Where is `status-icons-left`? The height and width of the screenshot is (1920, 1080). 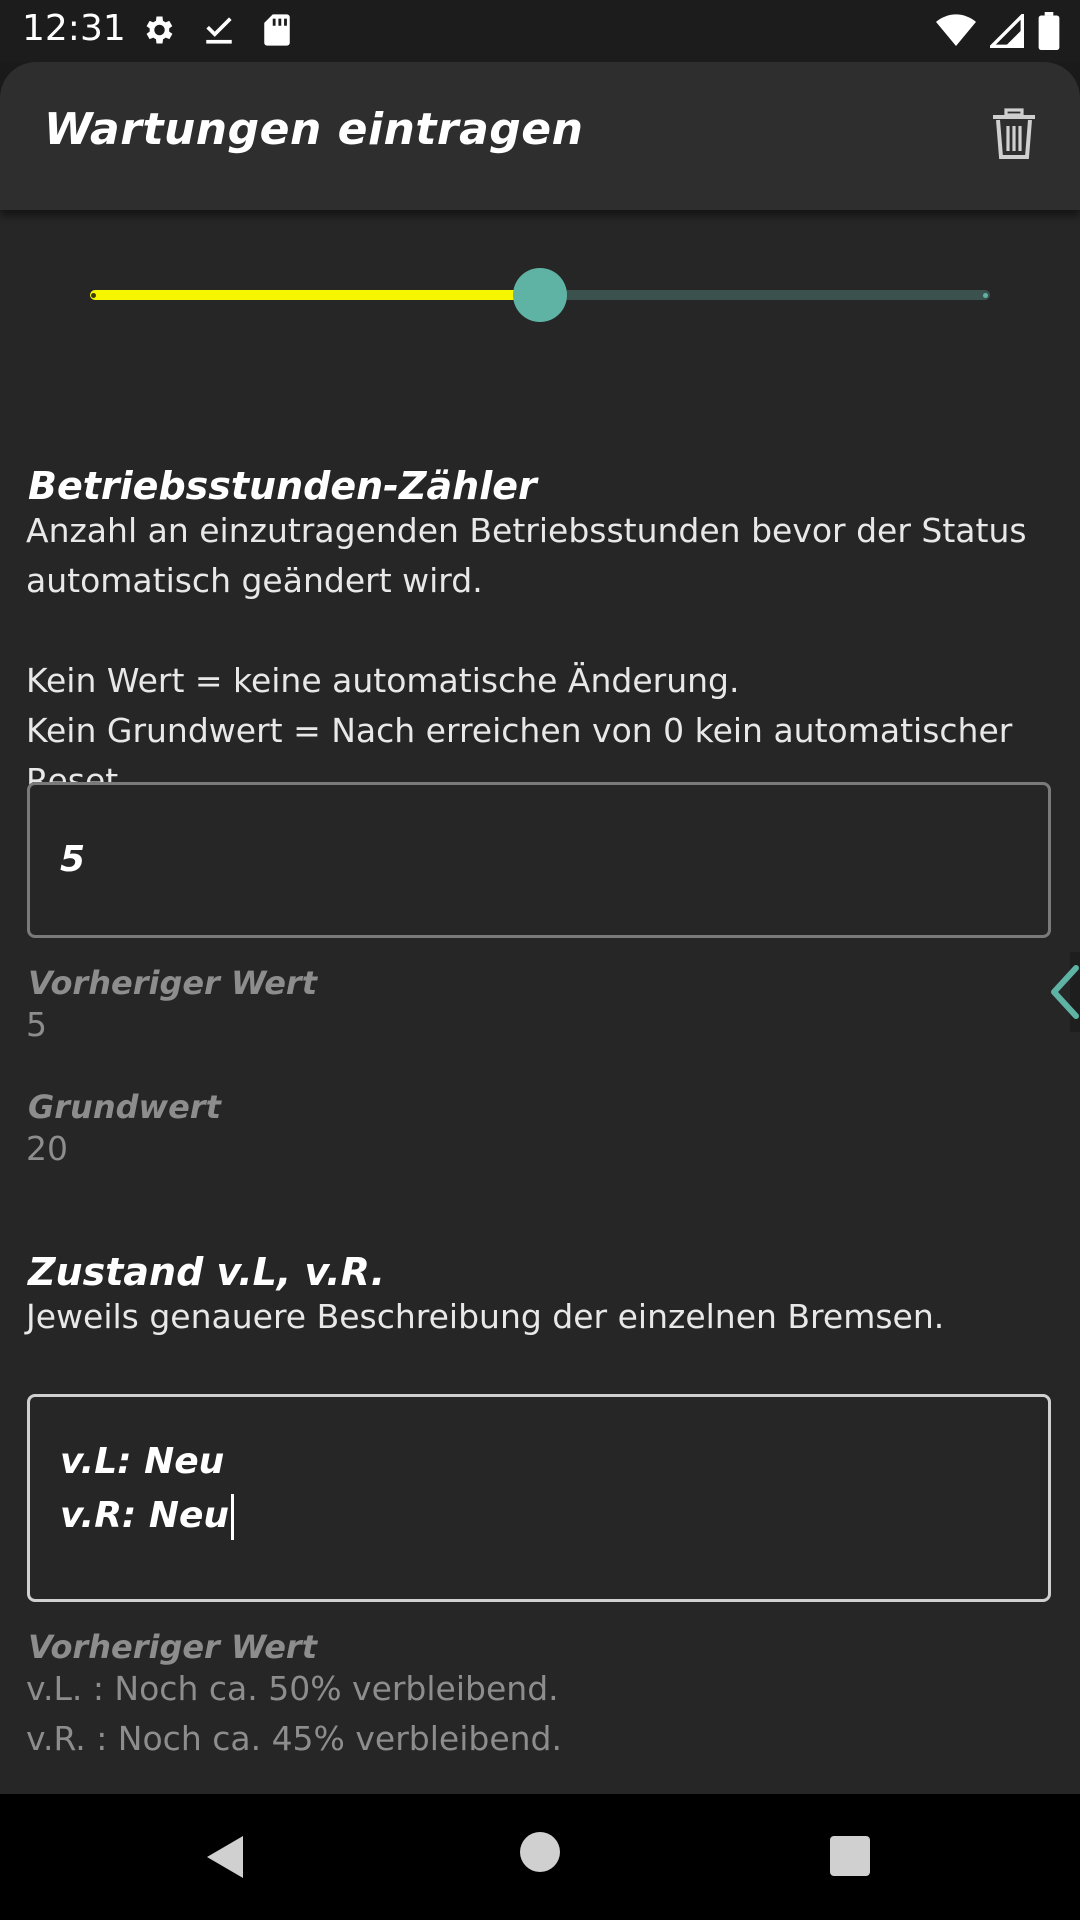
status-icons-left is located at coordinates (216, 32).